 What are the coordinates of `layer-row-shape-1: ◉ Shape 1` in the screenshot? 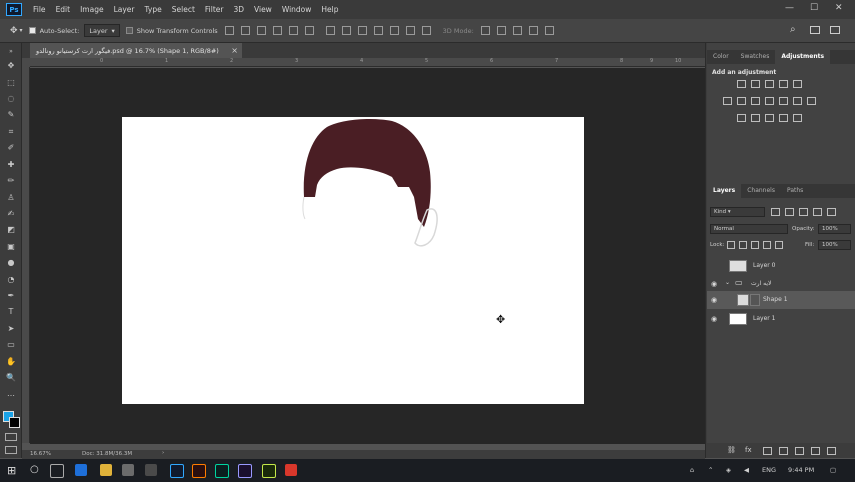 It's located at (781, 300).